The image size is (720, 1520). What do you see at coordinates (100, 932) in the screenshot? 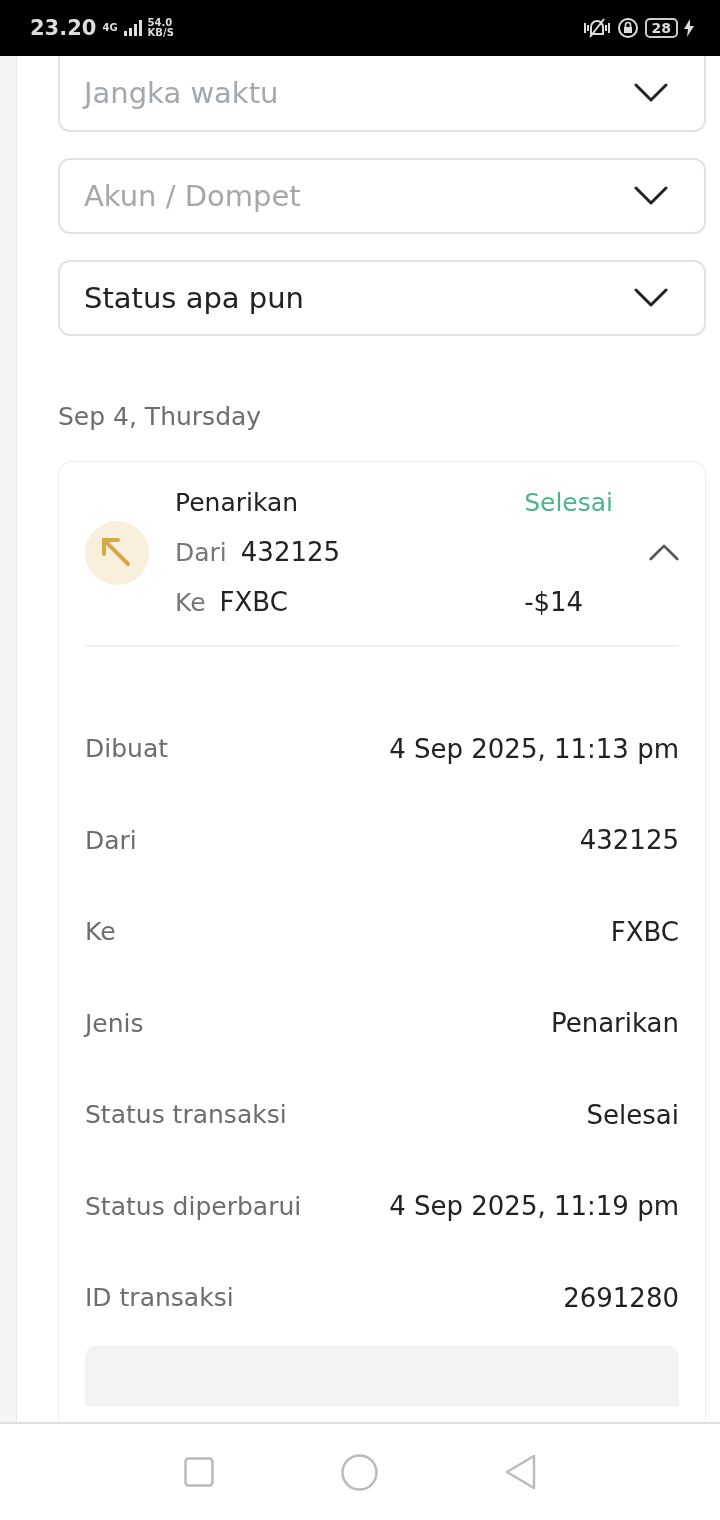
I see `detail-label: Ke` at bounding box center [100, 932].